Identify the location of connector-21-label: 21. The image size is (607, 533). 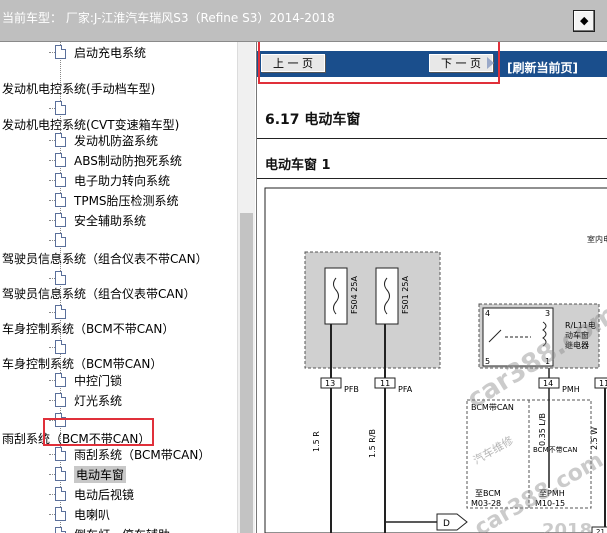
(600, 530).